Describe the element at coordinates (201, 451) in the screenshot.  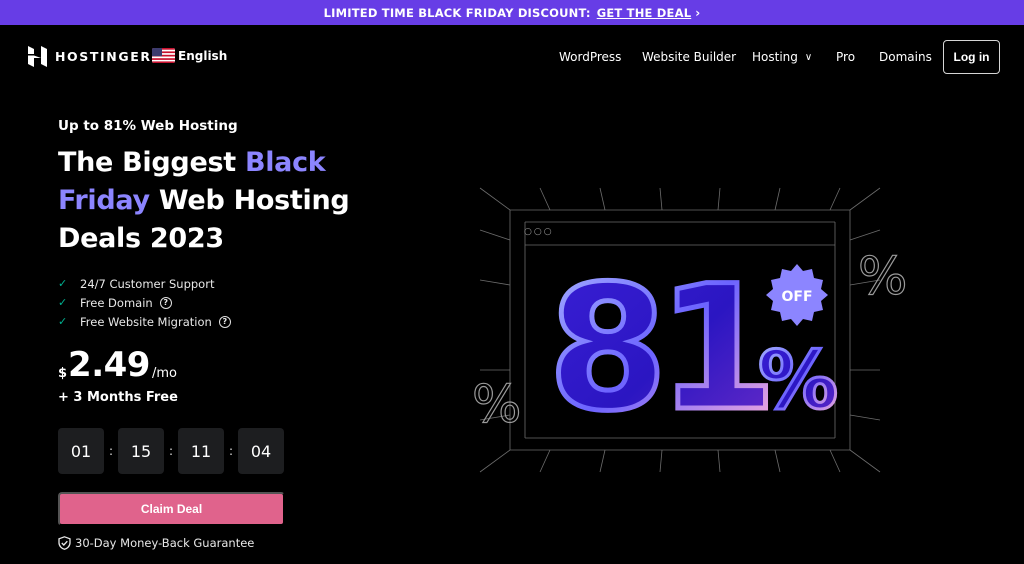
I see `countdown-minutes: 11` at that location.